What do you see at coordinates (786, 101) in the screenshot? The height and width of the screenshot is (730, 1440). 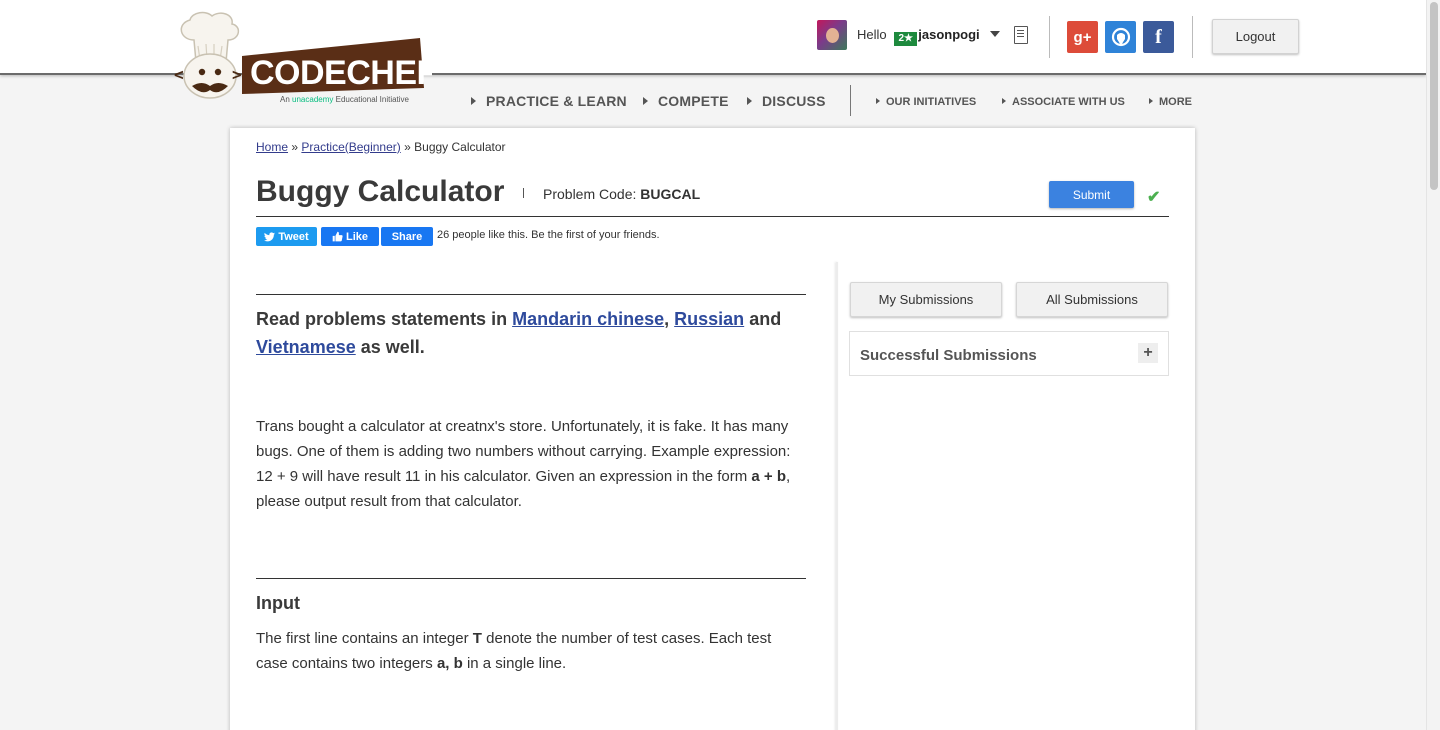 I see `nav-discuss: DISCUSS` at bounding box center [786, 101].